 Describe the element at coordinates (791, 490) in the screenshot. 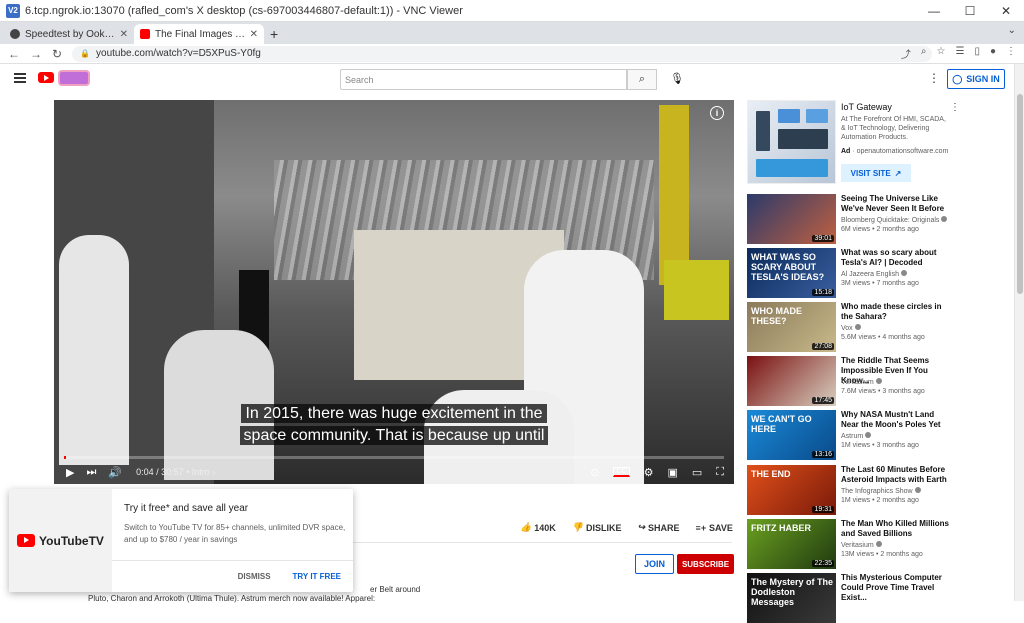

I see `video-thumbnail: THE END 19:31` at that location.